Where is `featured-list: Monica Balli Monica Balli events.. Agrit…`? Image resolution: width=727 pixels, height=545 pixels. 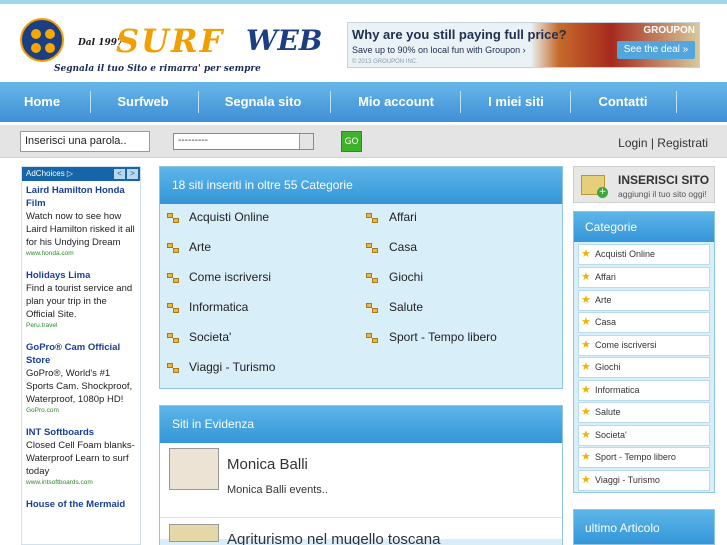
featured-list: Monica Balli Monica Balli events.. Agrit… is located at coordinates (361, 494).